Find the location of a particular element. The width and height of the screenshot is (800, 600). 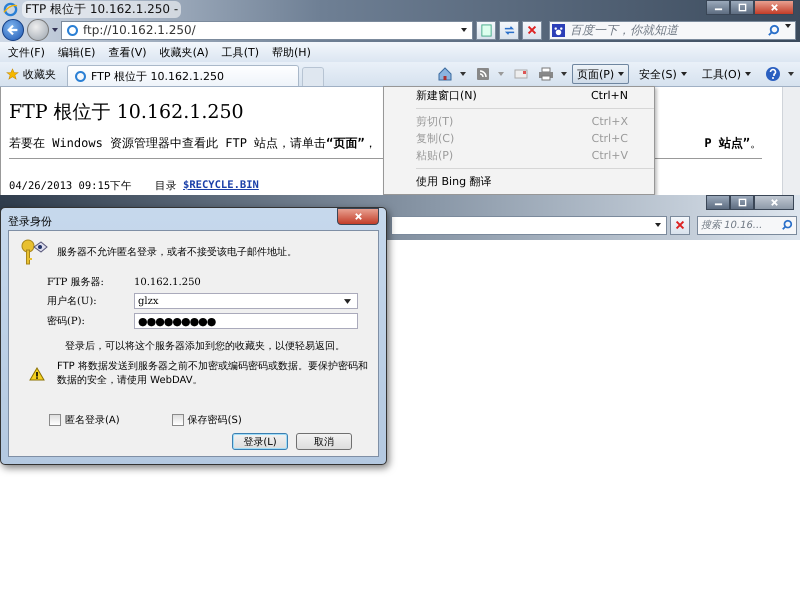

dialog-button: 登录(L) is located at coordinates (260, 441).